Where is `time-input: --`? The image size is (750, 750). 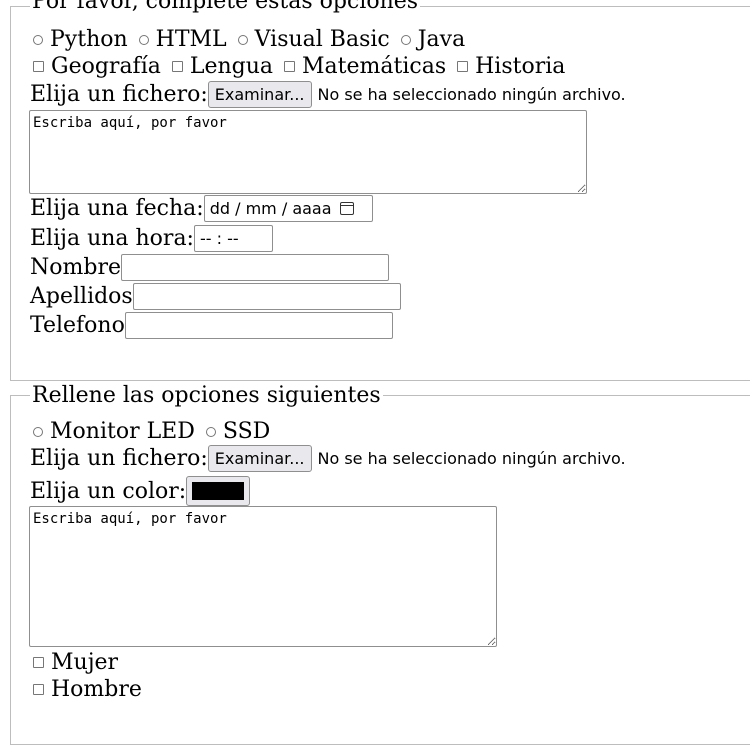
time-input: -- is located at coordinates (233, 238).